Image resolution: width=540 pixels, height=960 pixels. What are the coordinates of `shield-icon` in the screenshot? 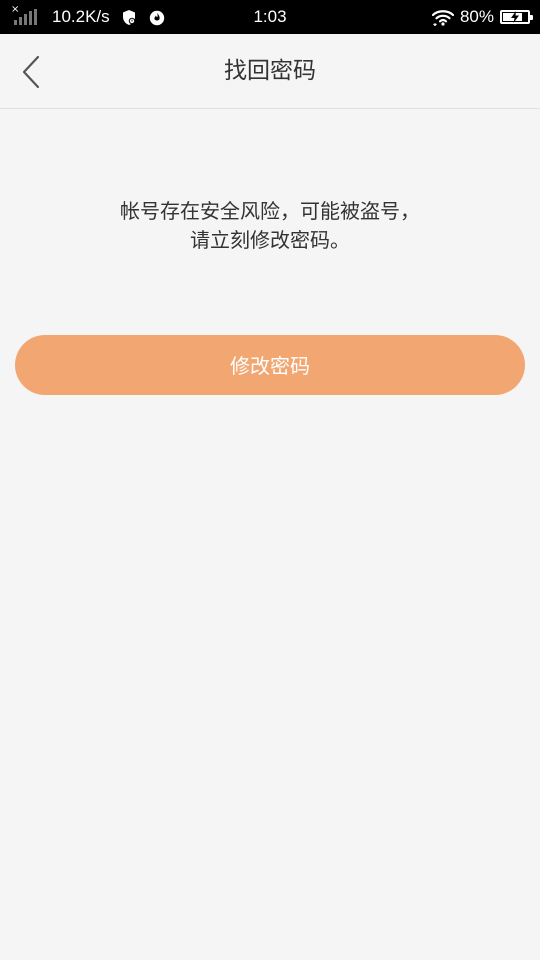 It's located at (129, 17).